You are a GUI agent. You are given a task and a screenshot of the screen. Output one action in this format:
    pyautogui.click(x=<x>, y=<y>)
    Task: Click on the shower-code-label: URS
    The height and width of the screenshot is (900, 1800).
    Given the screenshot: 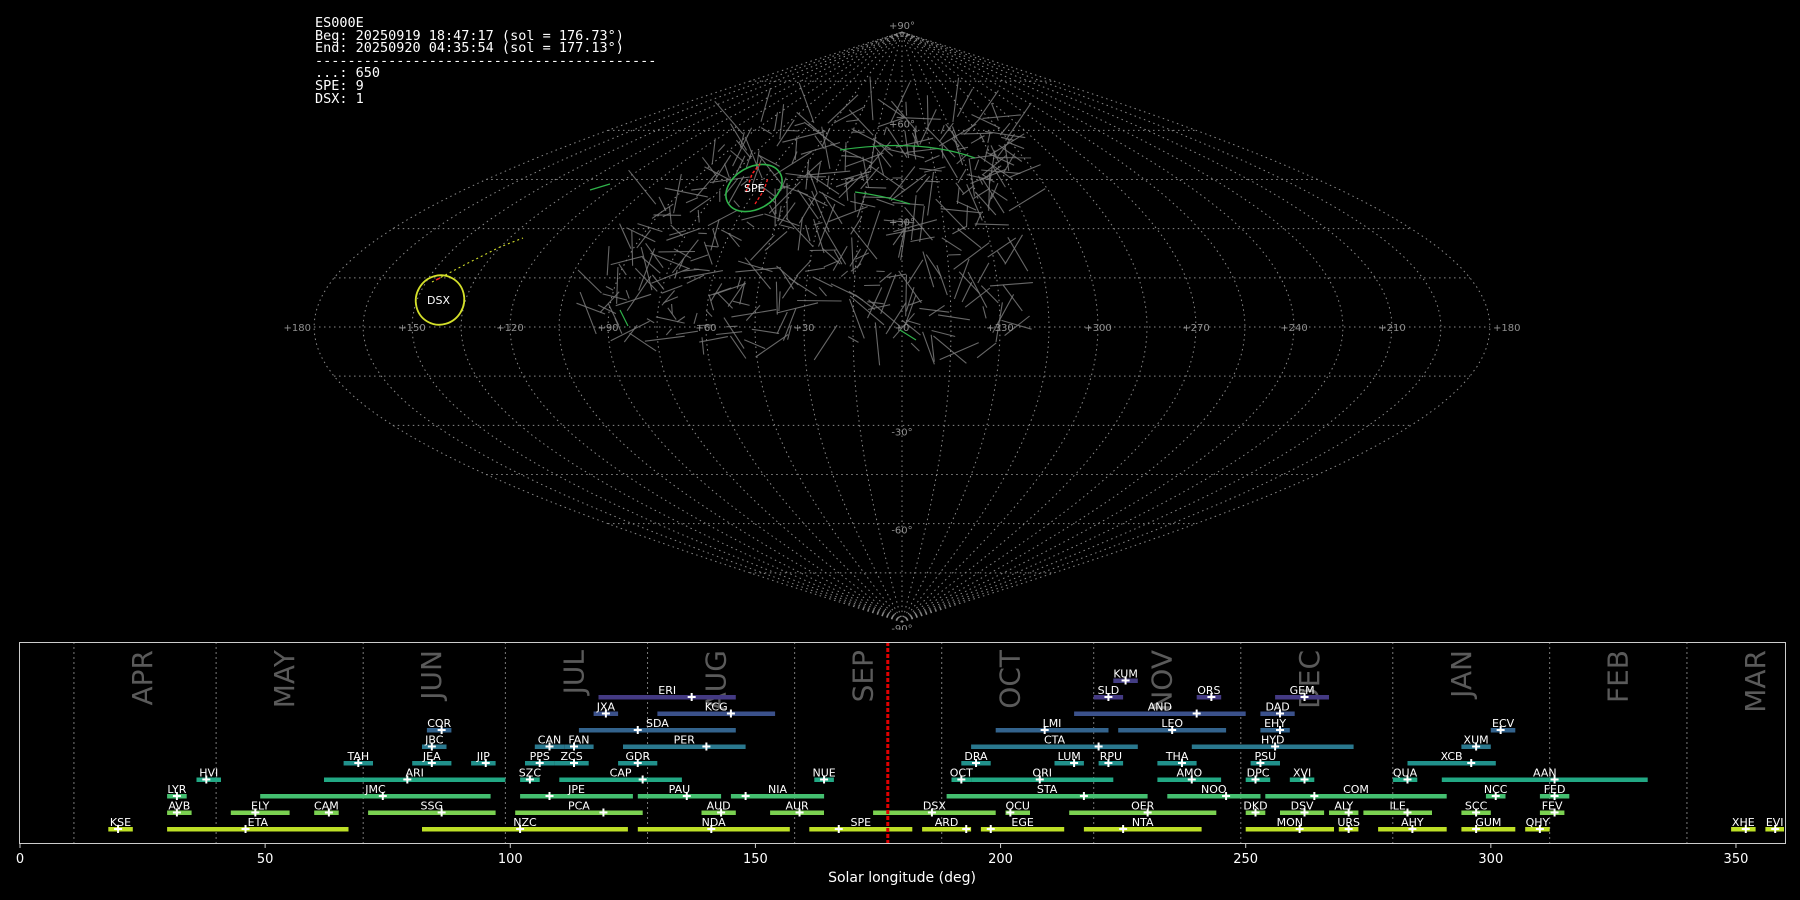 What is the action you would take?
    pyautogui.click(x=1348, y=822)
    